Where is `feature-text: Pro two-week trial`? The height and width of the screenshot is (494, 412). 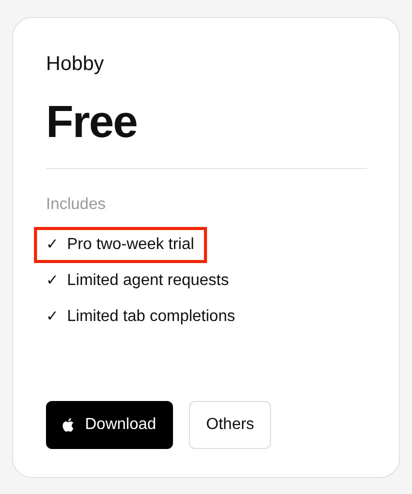 feature-text: Pro two-week trial is located at coordinates (130, 245).